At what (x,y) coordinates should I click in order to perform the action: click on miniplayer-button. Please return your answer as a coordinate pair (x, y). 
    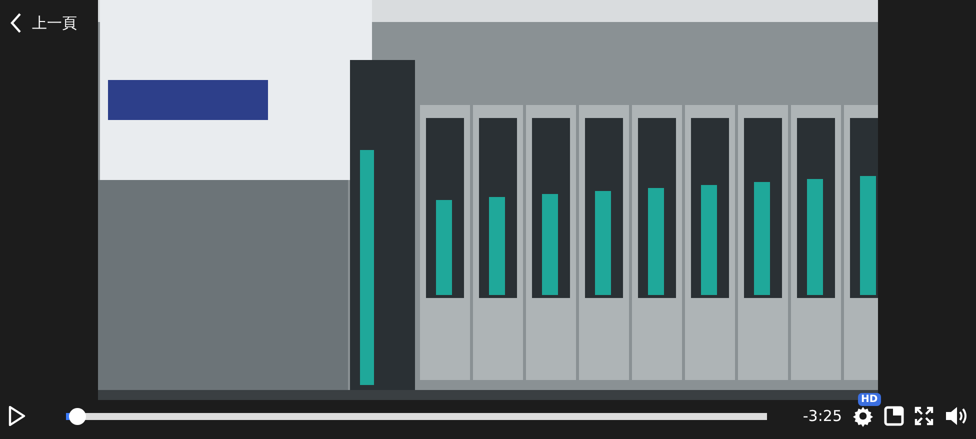
    Looking at the image, I should click on (894, 416).